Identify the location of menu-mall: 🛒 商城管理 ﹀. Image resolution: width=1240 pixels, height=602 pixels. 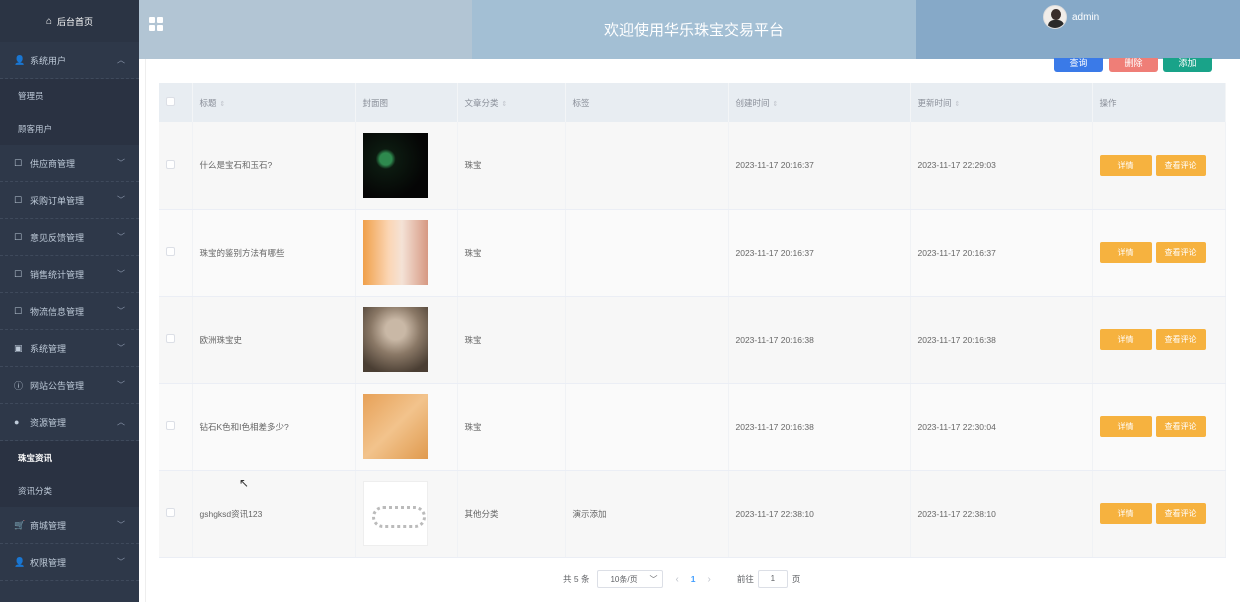
(69, 525).